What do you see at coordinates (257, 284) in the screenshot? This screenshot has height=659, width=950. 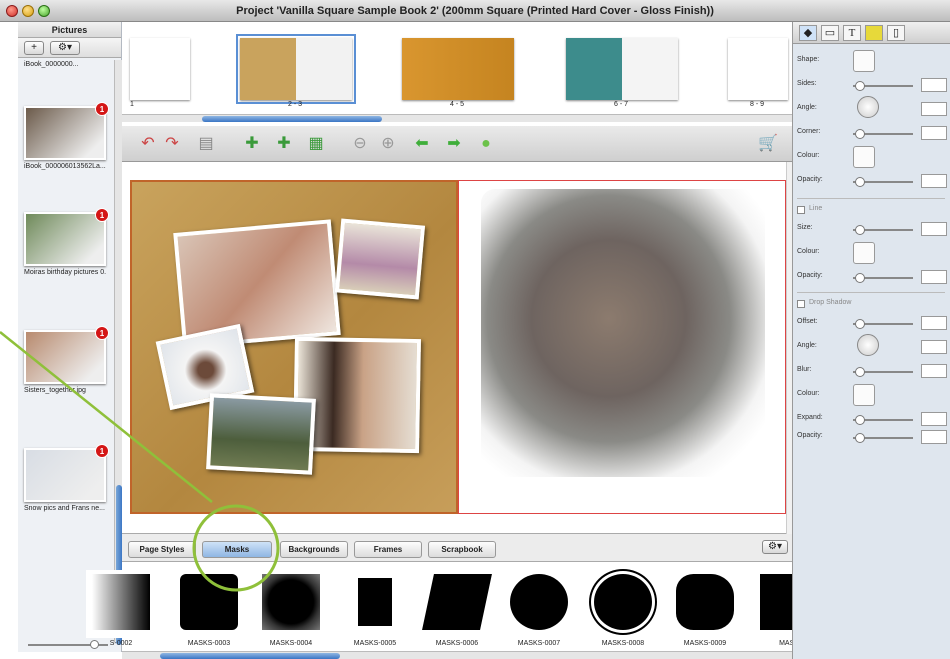 I see `photo-sisters` at bounding box center [257, 284].